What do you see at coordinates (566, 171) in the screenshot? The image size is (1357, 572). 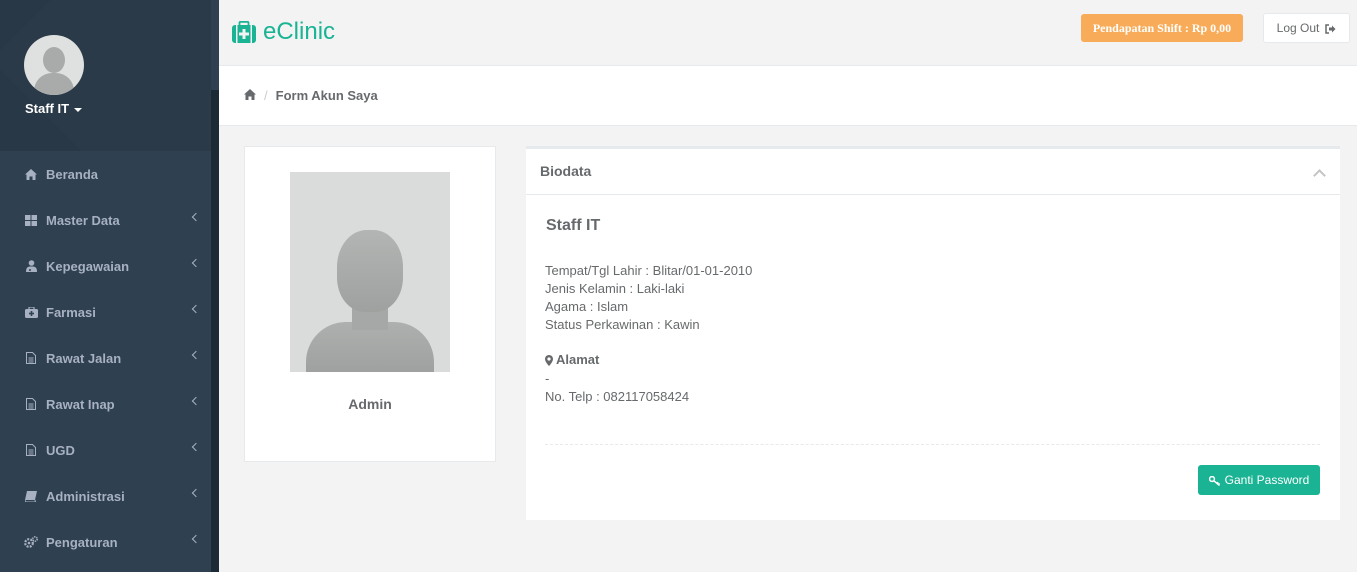 I see `biodata-title: Biodata` at bounding box center [566, 171].